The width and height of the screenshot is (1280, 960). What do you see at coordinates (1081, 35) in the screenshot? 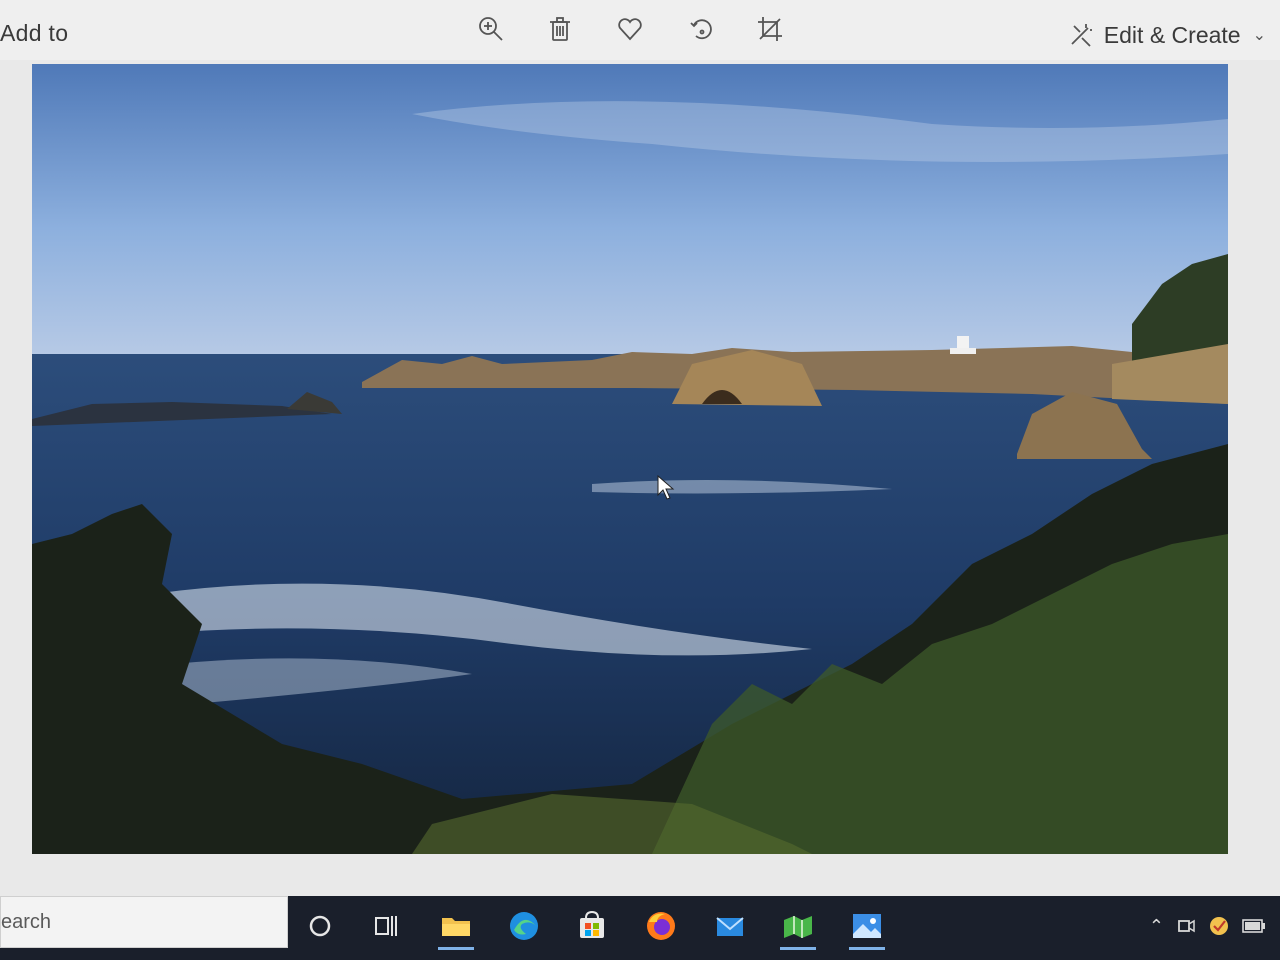
I see `magic-wand-icon` at bounding box center [1081, 35].